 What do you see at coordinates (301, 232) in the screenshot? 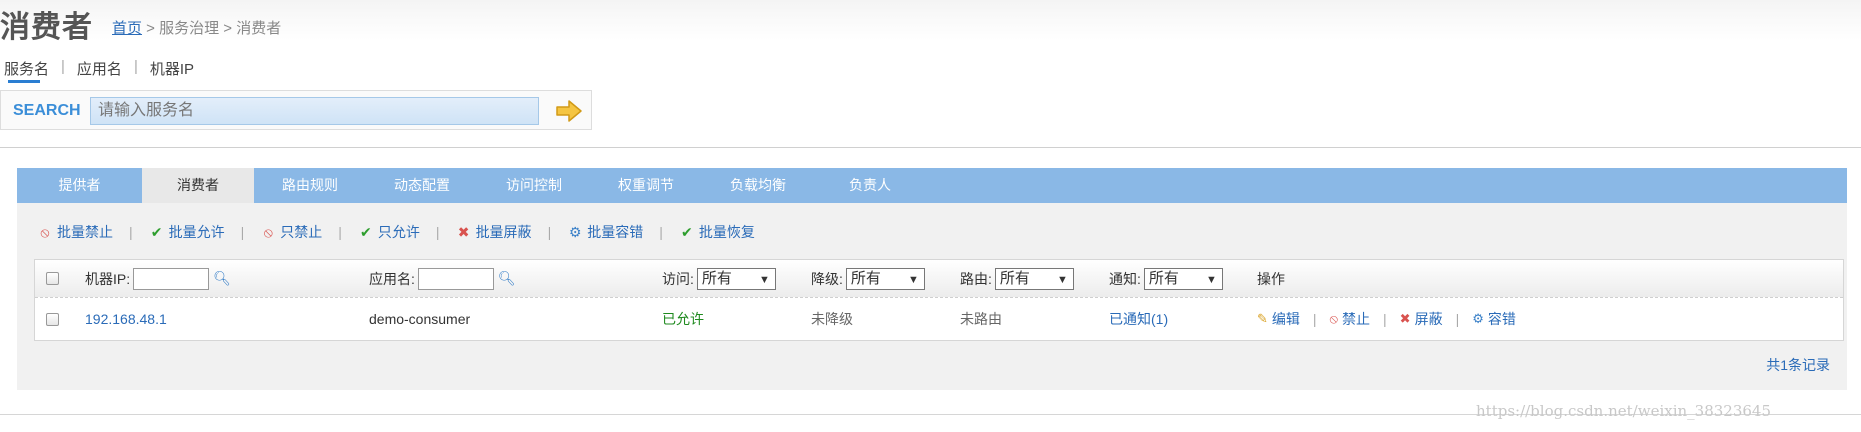
I see `action-label: 只禁止` at bounding box center [301, 232].